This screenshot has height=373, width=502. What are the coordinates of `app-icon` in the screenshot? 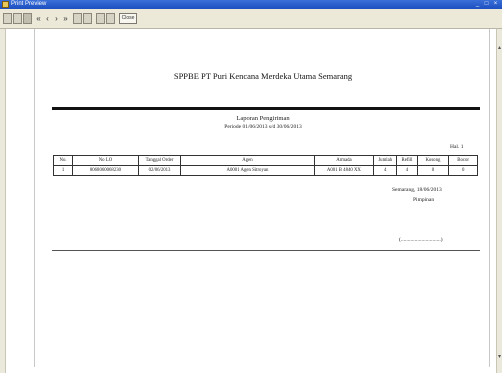 It's located at (5, 4).